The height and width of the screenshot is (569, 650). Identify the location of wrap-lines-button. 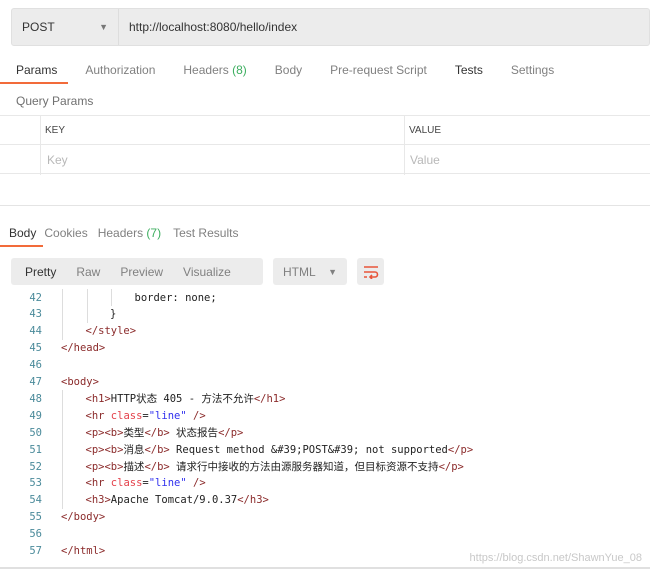
(370, 271).